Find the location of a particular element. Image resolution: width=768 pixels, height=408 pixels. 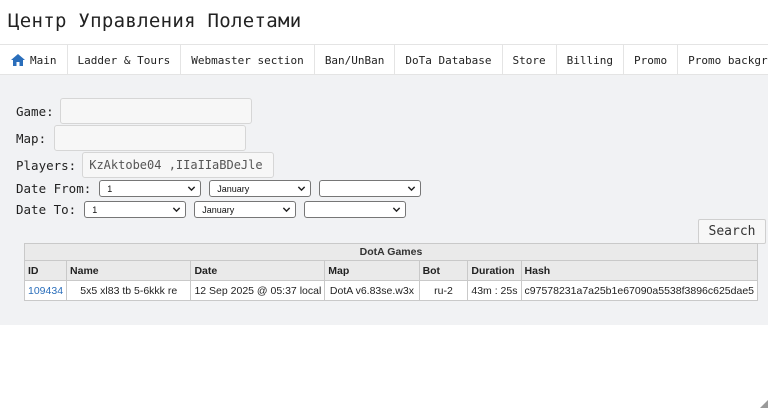

nav-item-ban-unban: Ban/UnBan is located at coordinates (355, 60).